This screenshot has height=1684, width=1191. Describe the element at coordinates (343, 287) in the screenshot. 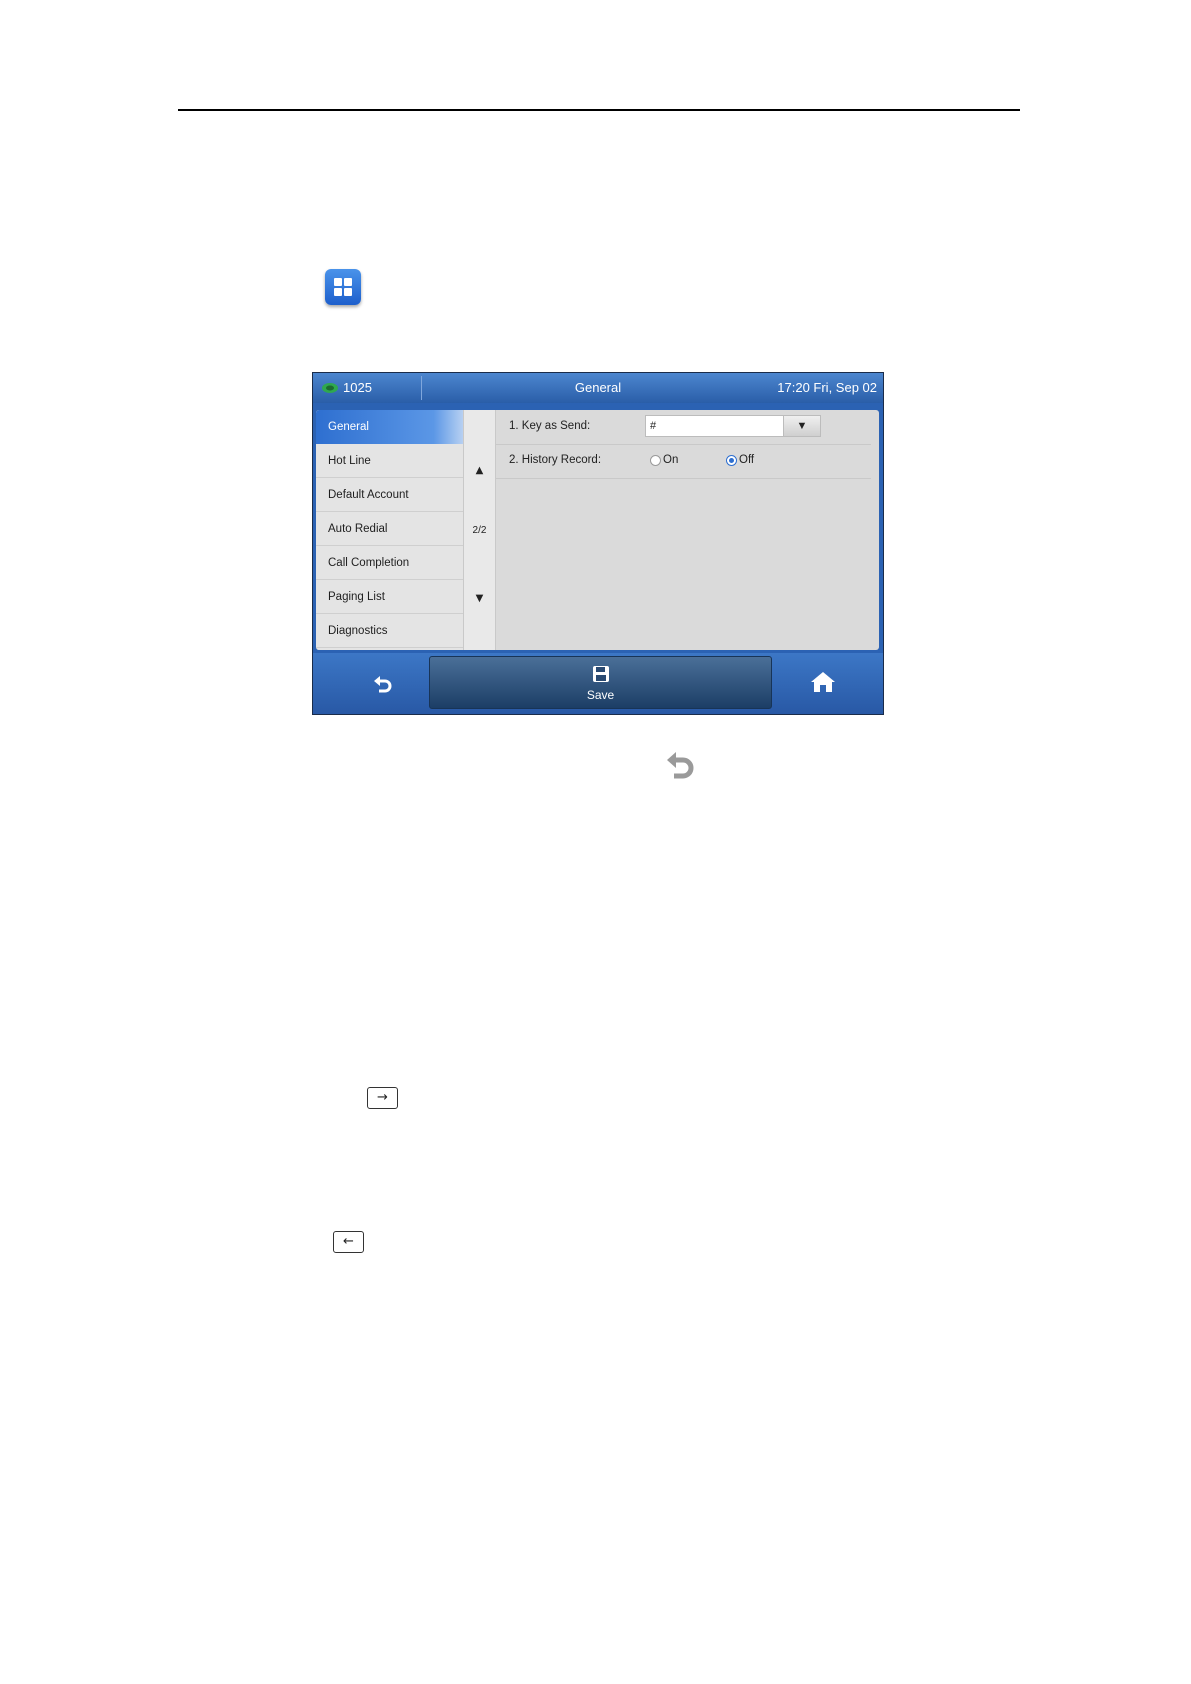

I see `menu-grid-icon` at that location.